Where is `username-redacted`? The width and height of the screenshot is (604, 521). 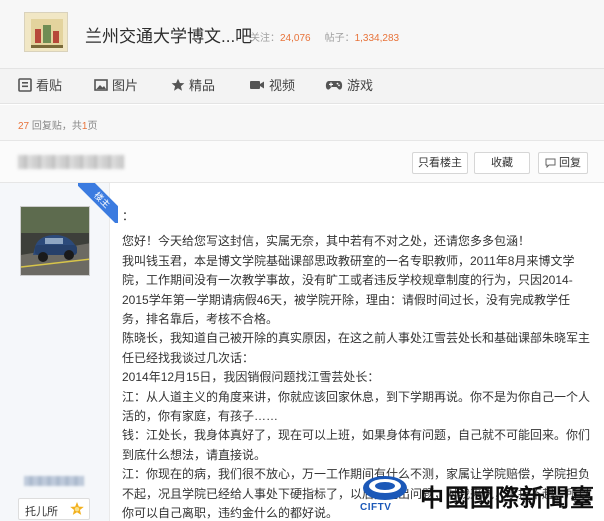 username-redacted is located at coordinates (54, 481).